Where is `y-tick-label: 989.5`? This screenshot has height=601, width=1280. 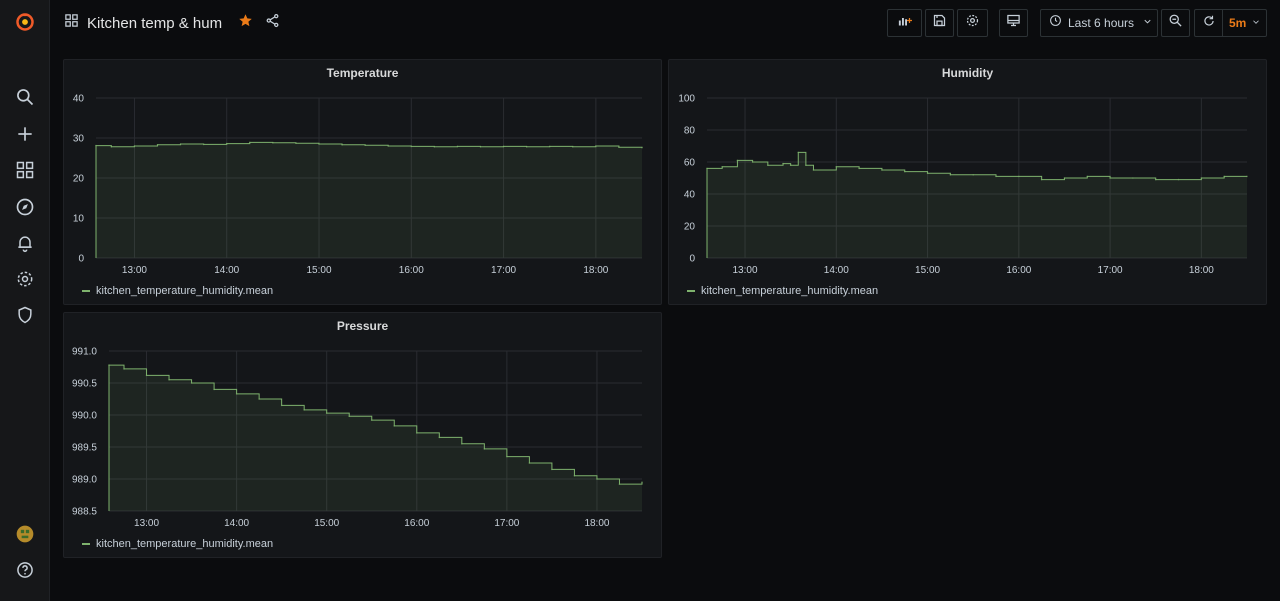 y-tick-label: 989.5 is located at coordinates (84, 448).